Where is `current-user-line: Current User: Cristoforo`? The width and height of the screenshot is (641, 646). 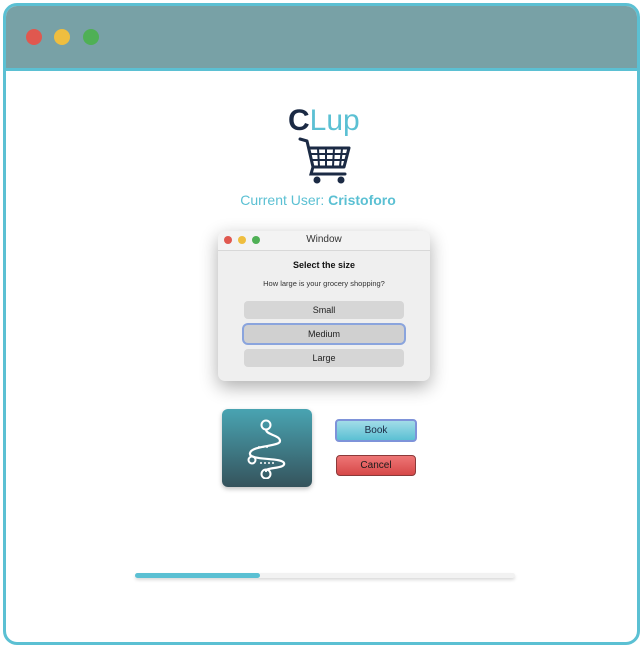
current-user-line: Current User: Cristoforo is located at coordinates (318, 200).